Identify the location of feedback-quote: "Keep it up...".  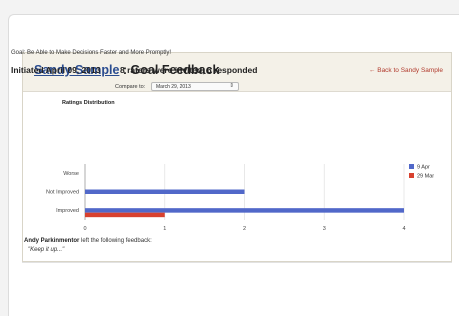
(46, 250).